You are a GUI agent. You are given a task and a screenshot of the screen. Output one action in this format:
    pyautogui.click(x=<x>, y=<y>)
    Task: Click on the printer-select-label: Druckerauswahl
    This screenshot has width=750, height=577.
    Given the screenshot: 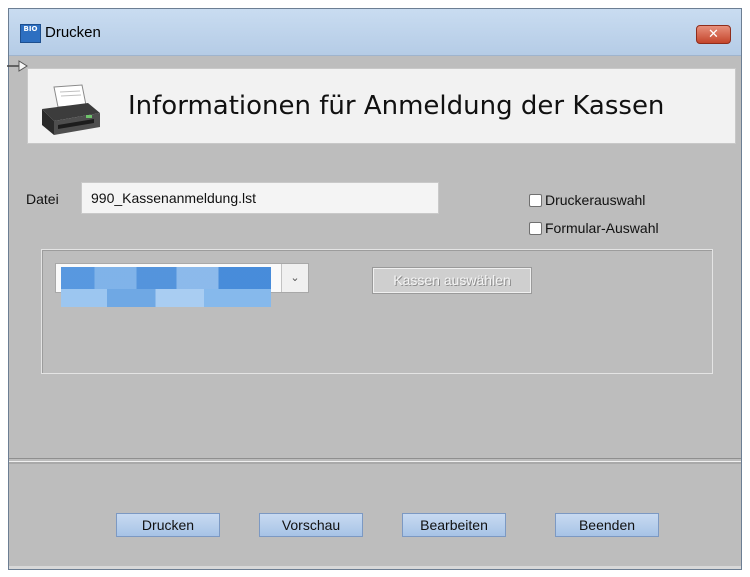 What is the action you would take?
    pyautogui.click(x=595, y=200)
    